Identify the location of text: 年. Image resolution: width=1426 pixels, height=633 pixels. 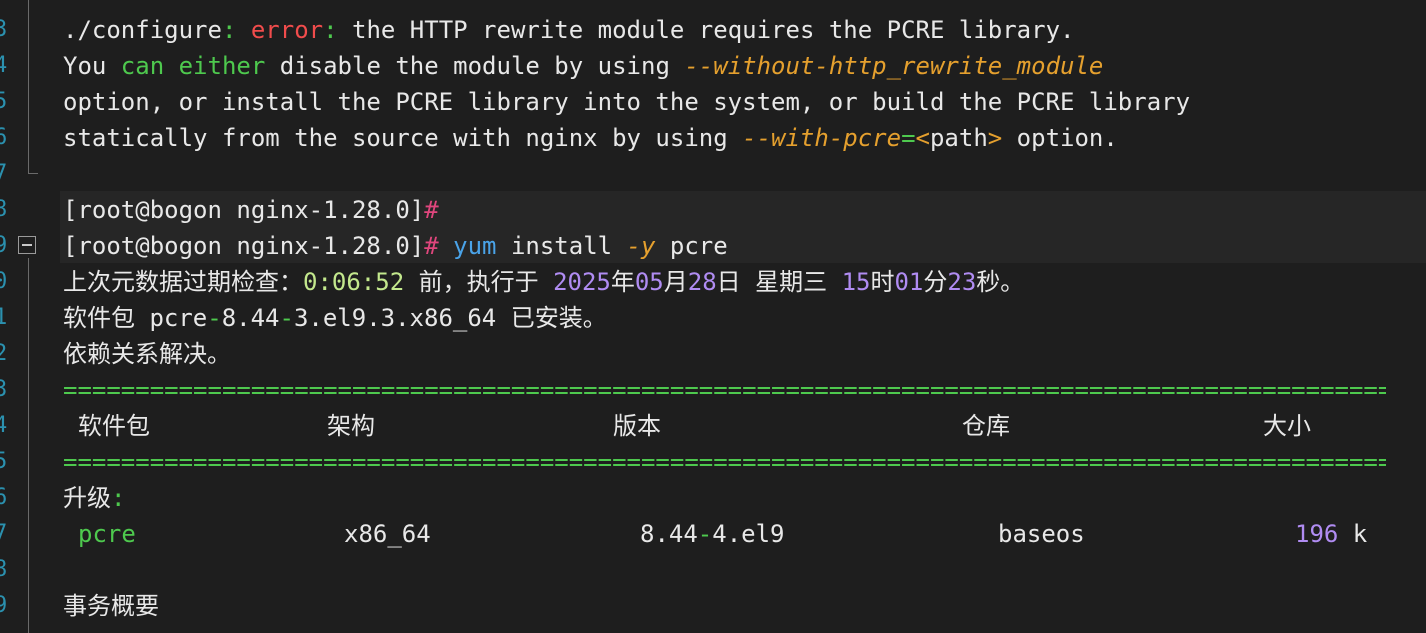
(622, 282).